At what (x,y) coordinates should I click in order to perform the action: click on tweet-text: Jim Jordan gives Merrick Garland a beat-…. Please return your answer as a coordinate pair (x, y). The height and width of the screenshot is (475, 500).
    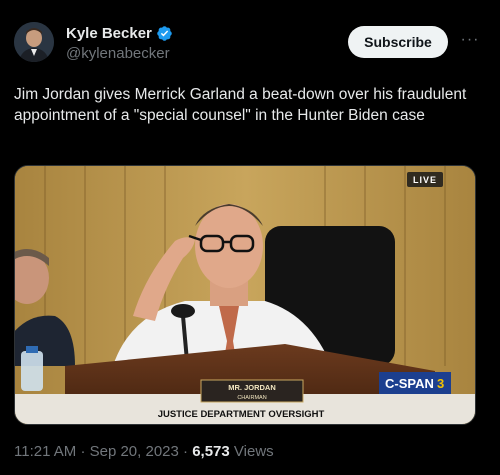
    Looking at the image, I should click on (240, 105).